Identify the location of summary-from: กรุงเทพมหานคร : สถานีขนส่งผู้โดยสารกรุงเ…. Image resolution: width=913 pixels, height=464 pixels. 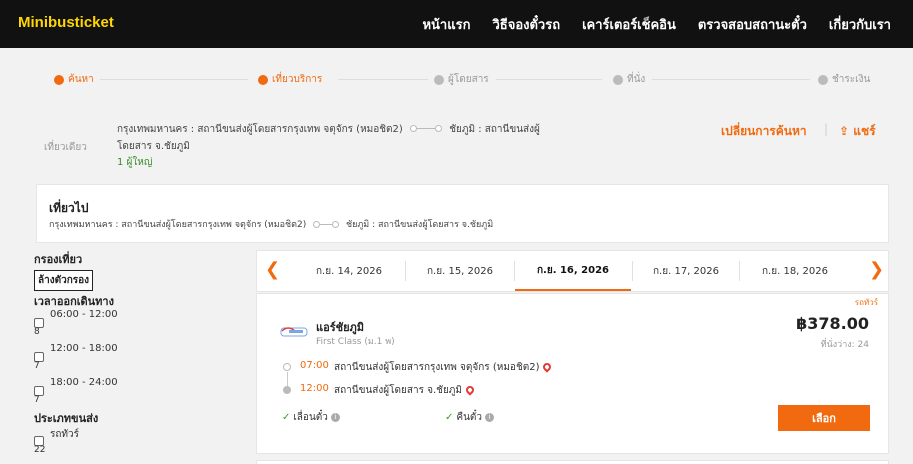
(260, 129).